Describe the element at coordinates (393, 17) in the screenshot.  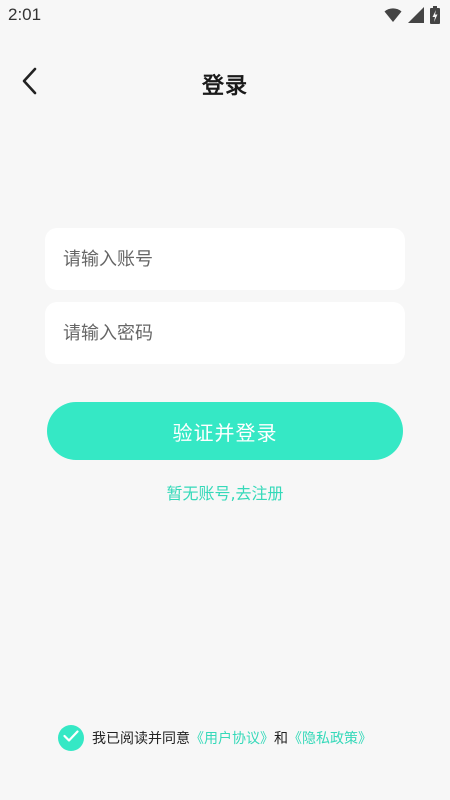
I see `wifi-icon` at that location.